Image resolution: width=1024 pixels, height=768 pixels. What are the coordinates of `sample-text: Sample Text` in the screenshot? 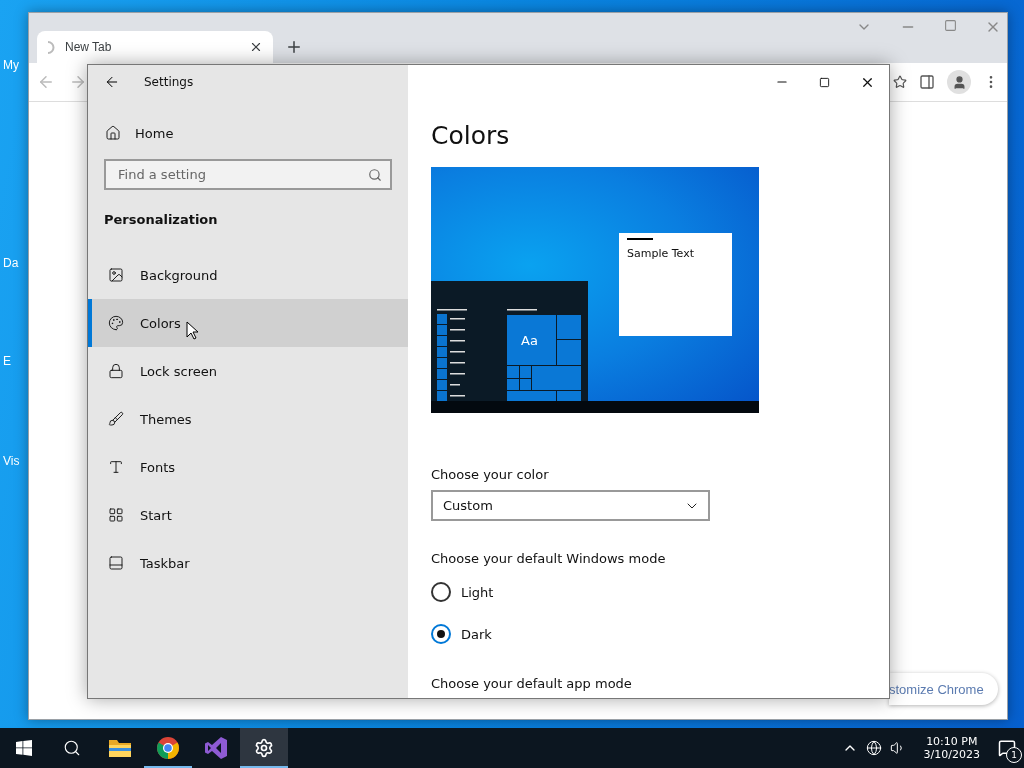 It's located at (661, 253).